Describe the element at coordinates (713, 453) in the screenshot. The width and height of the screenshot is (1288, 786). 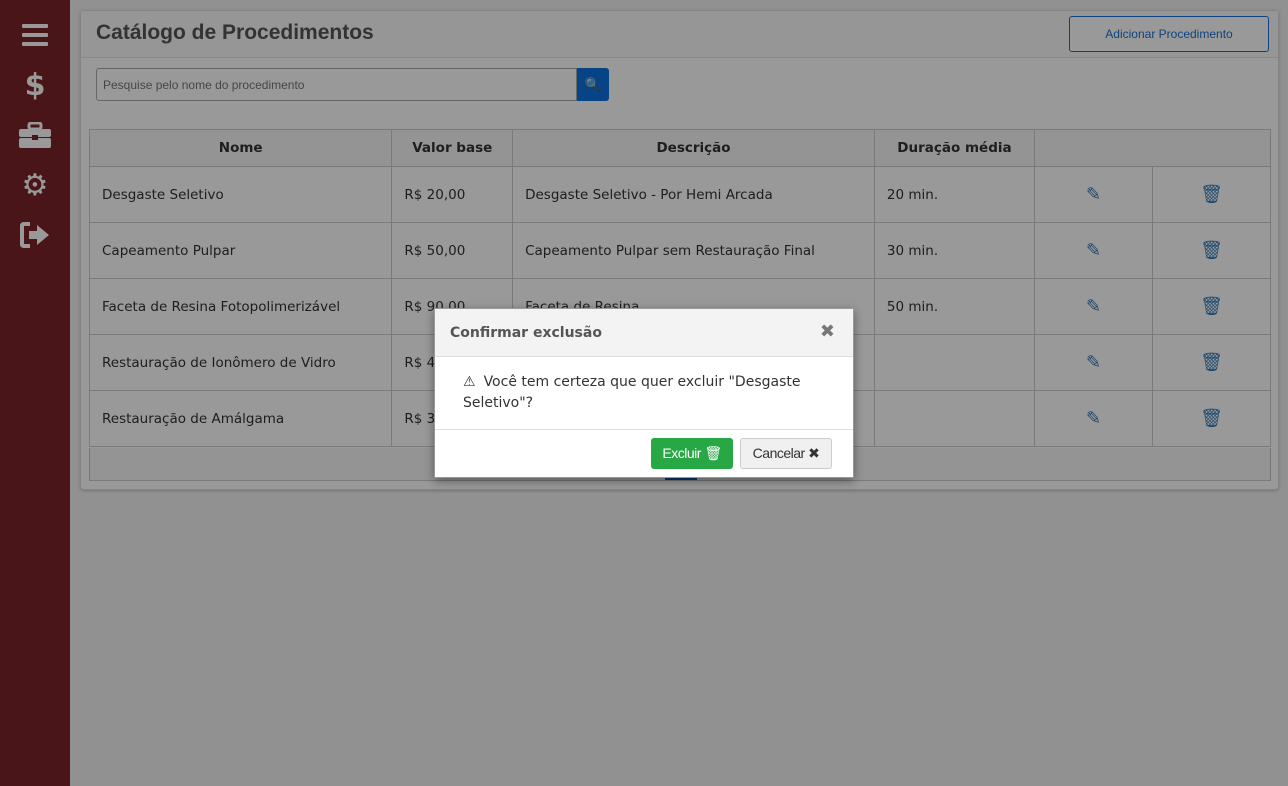
I see `trash-icon: 🗑` at that location.